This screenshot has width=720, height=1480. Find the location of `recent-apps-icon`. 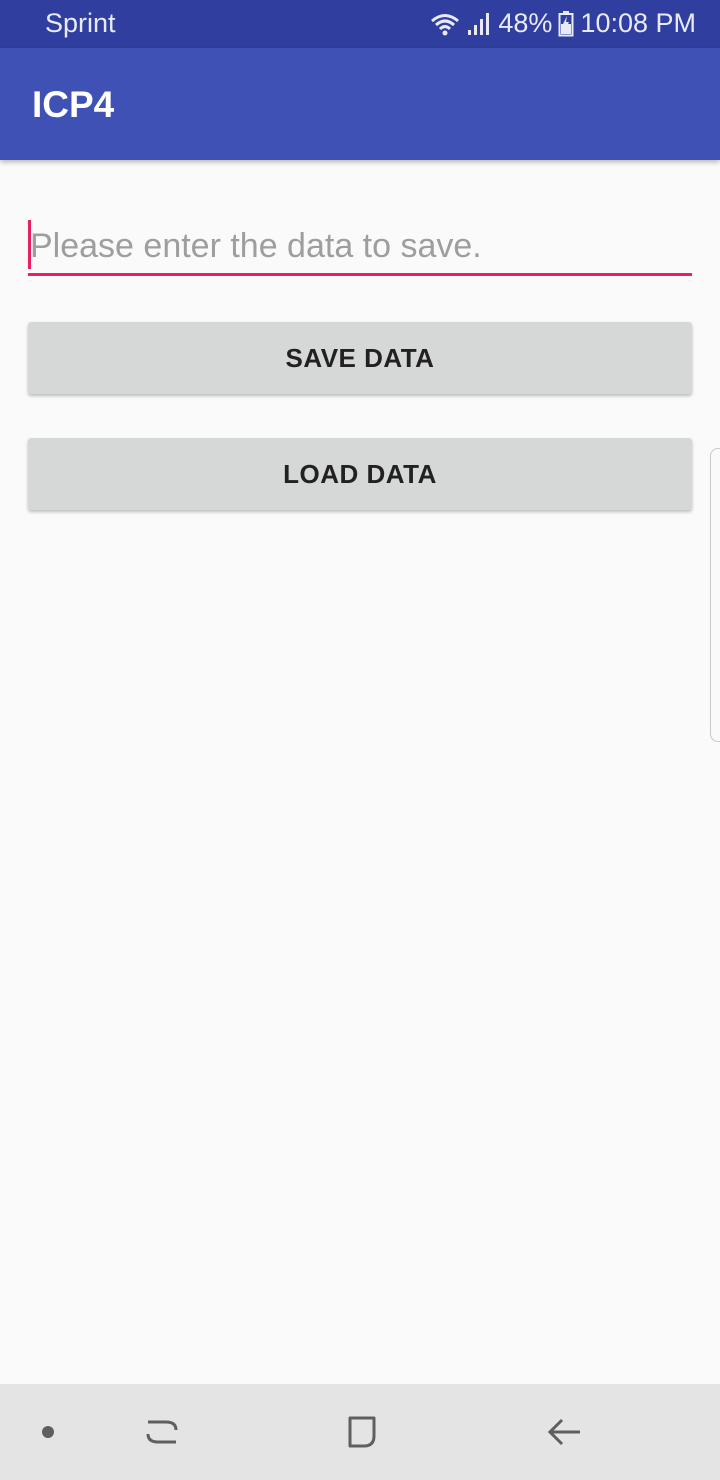

recent-apps-icon is located at coordinates (162, 1432).